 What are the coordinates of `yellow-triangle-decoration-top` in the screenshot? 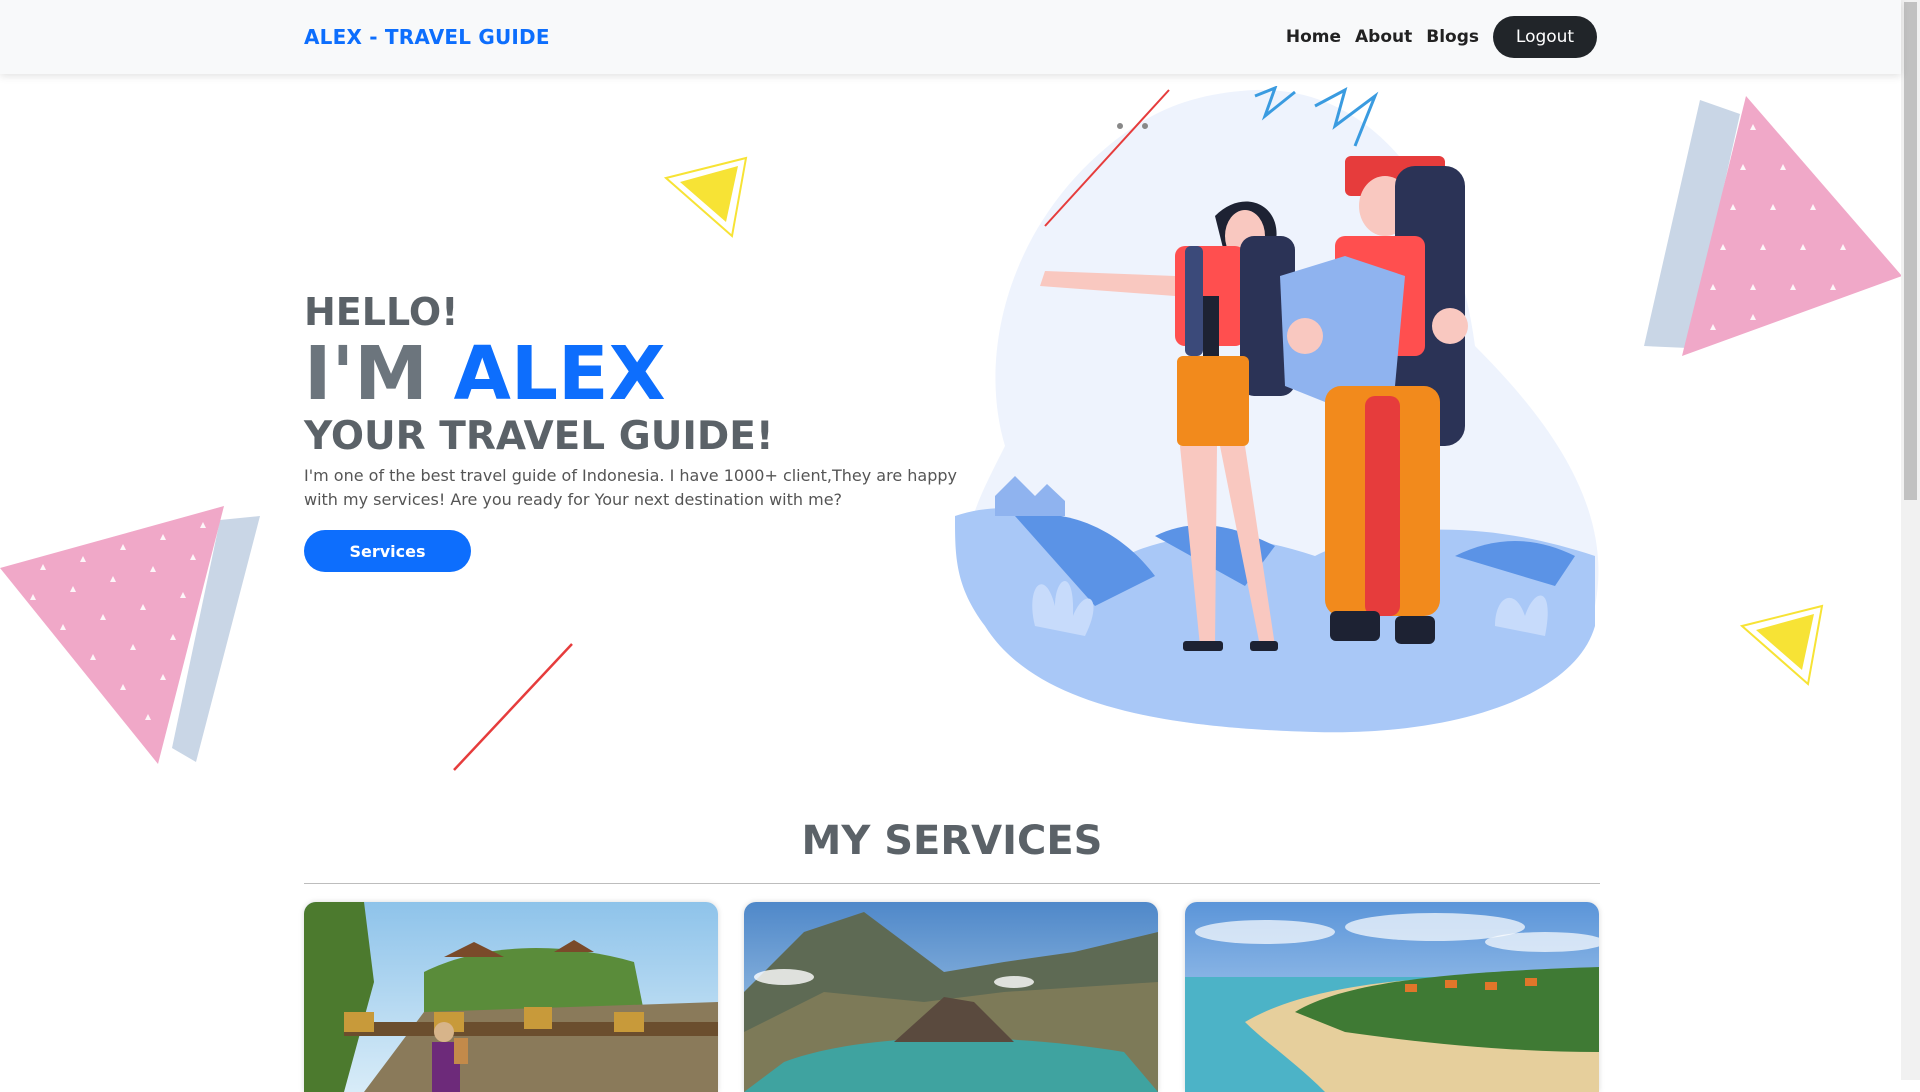 It's located at (705, 197).